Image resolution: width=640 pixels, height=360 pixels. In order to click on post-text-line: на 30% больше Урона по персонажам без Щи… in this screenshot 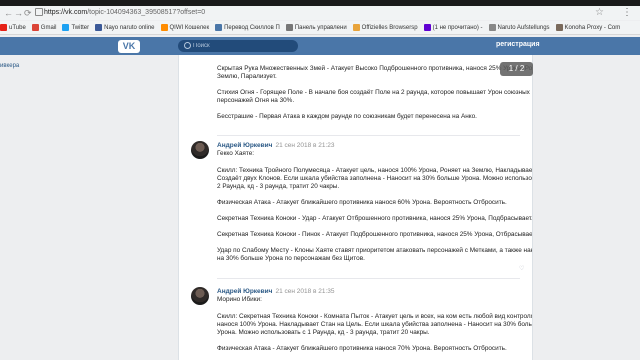, I will do `click(291, 258)`.